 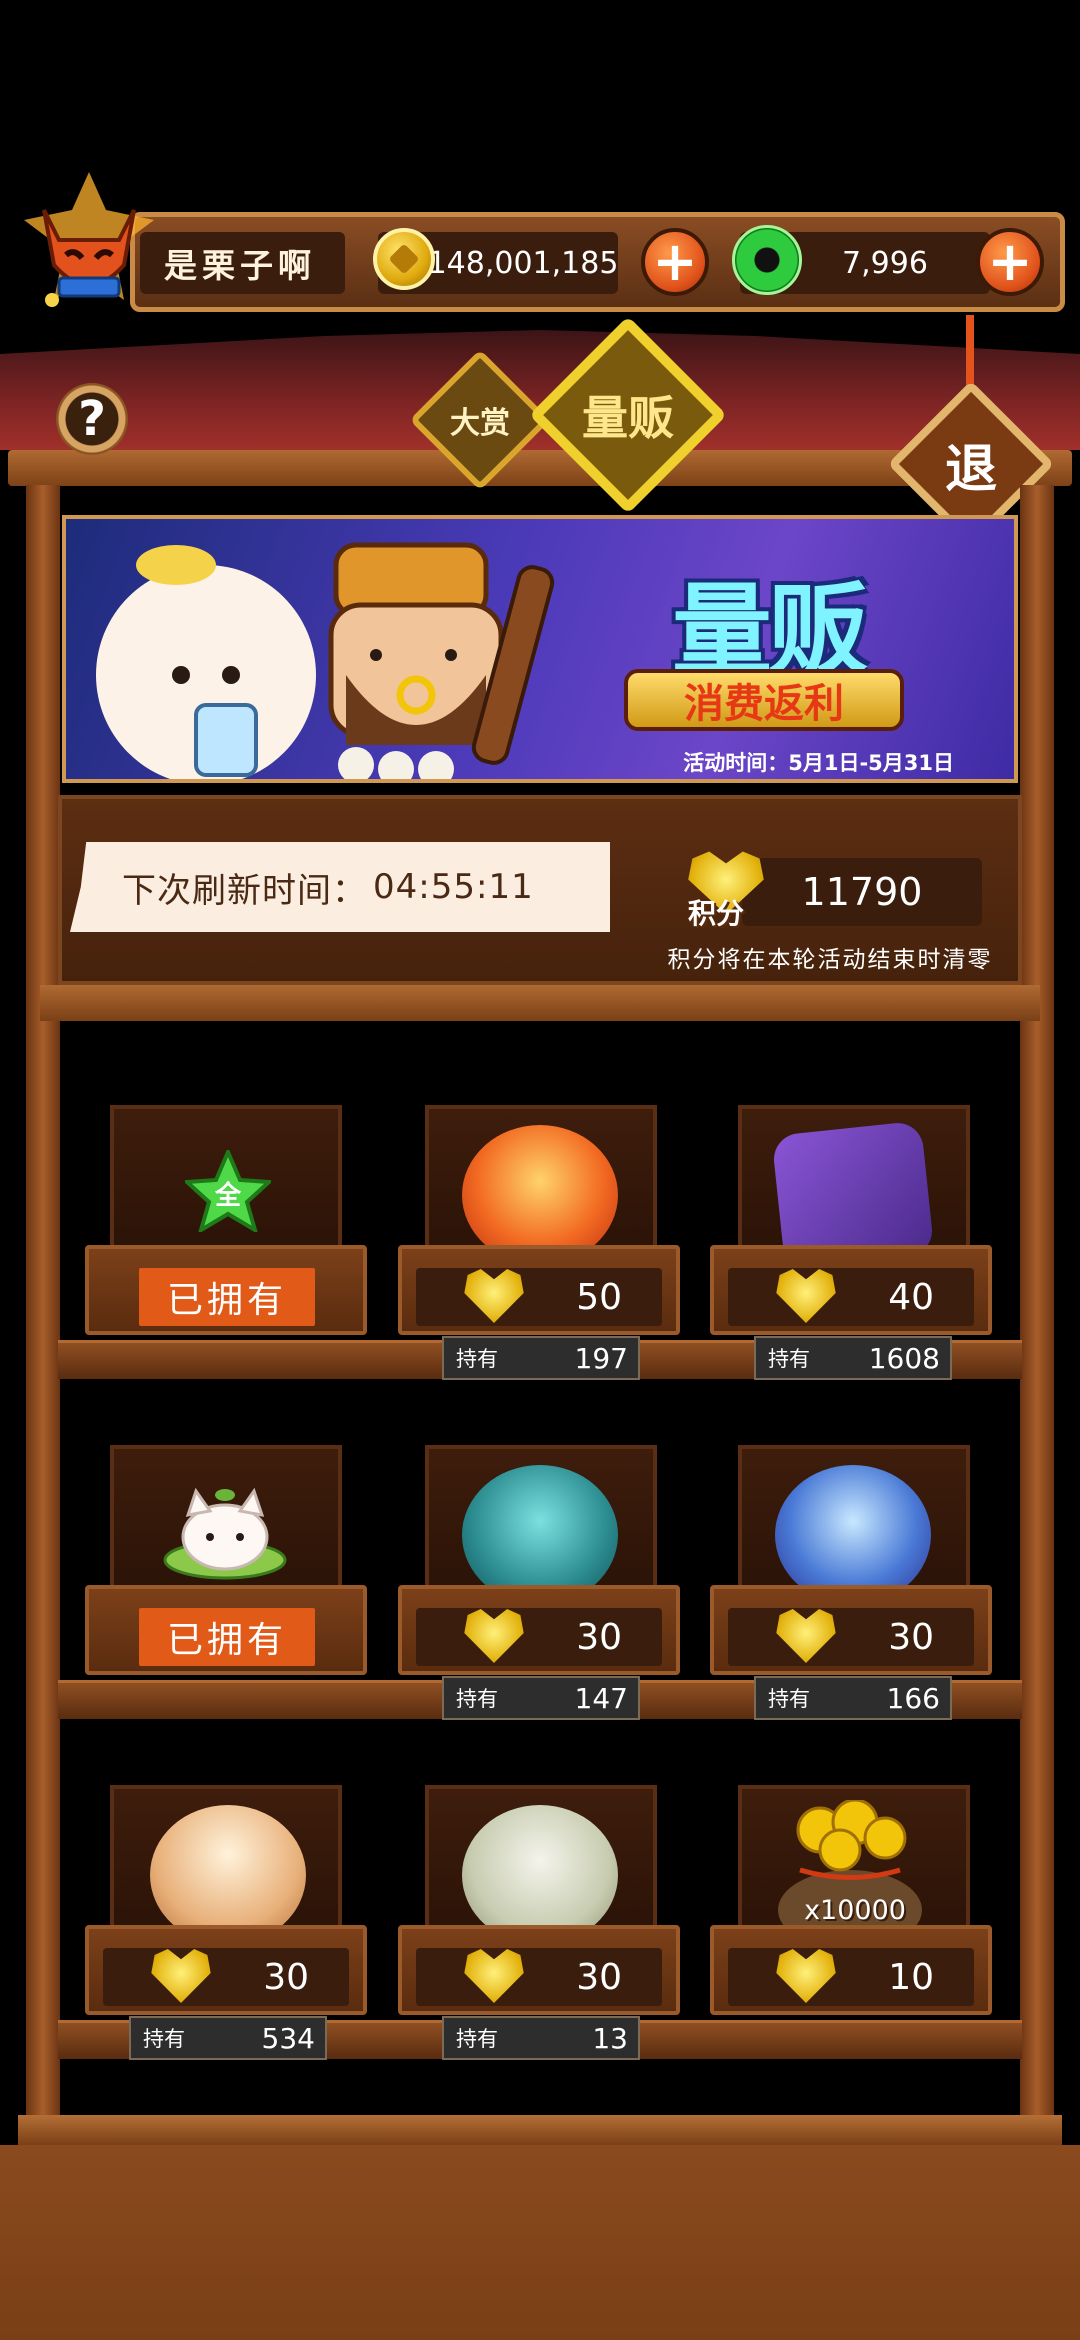 What do you see at coordinates (244, 890) in the screenshot?
I see `refresh-label: 下次刷新时间：` at bounding box center [244, 890].